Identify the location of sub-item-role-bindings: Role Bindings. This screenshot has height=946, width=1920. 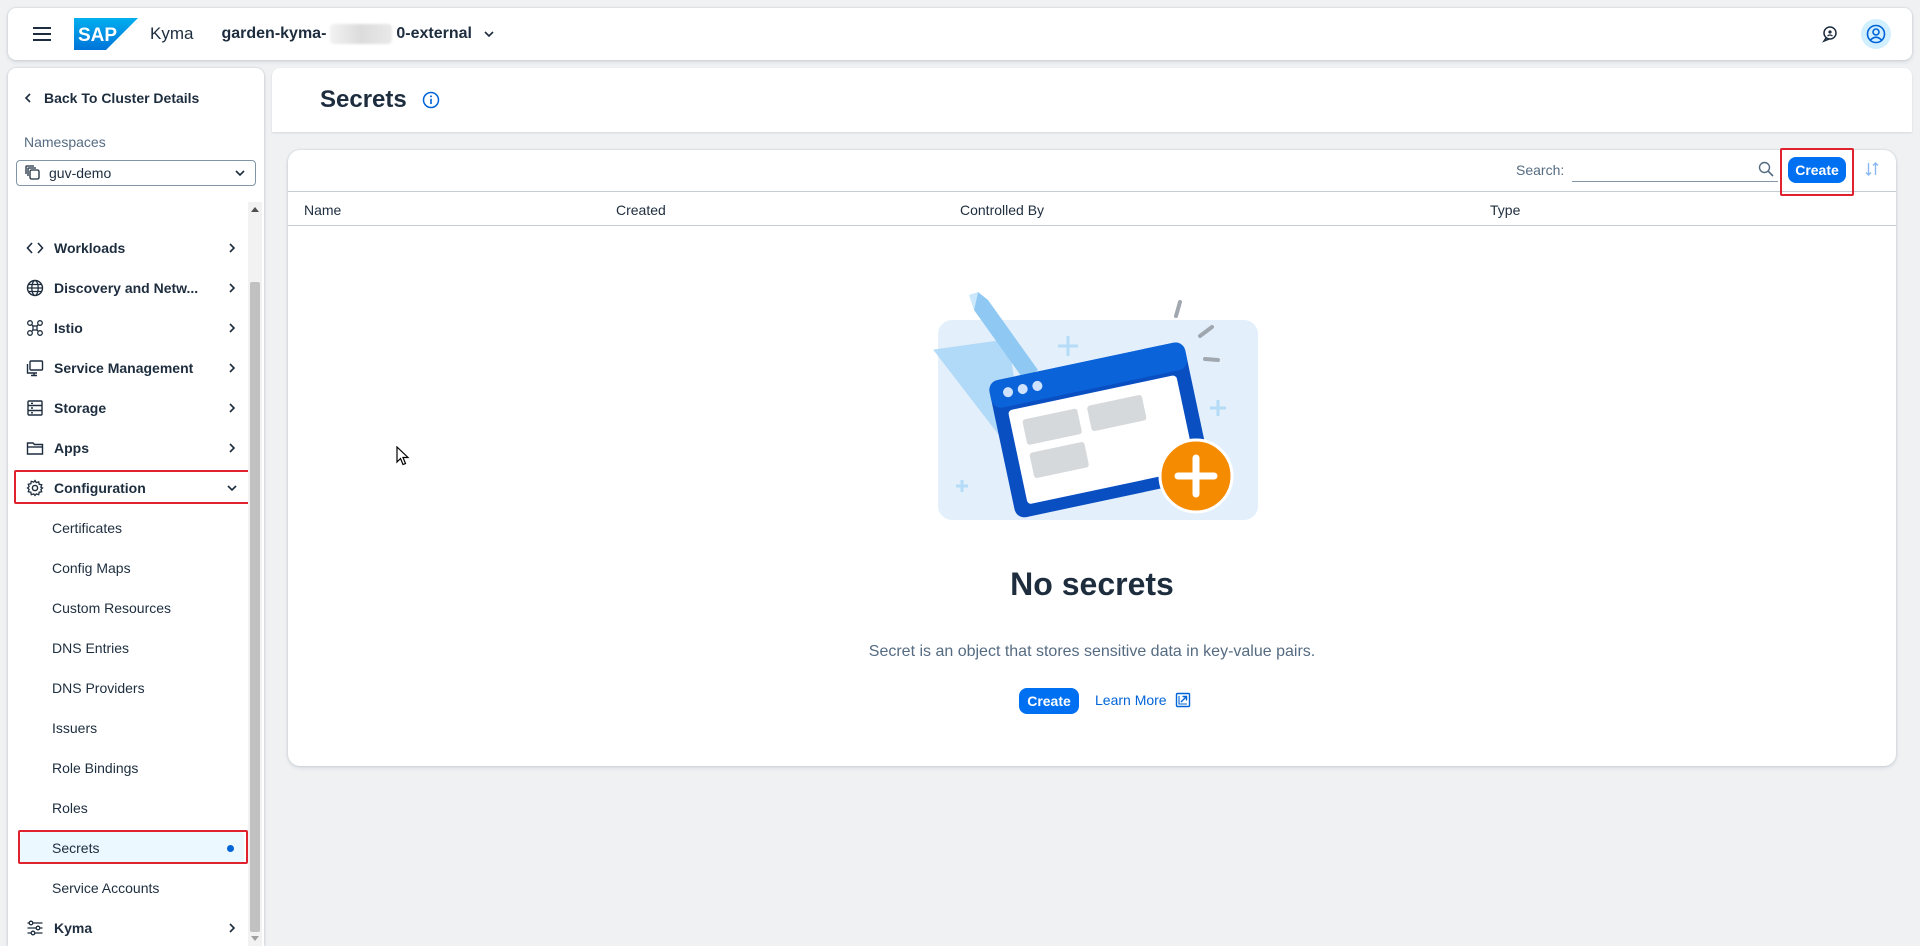
(132, 768).